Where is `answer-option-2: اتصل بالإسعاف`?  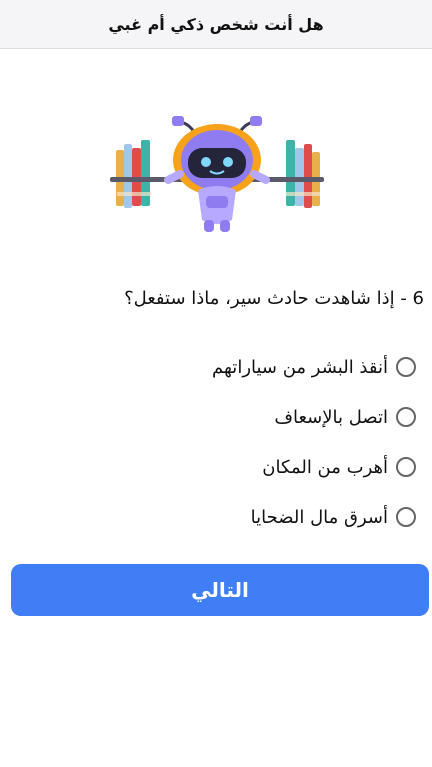 answer-option-2: اتصل بالإسعاف is located at coordinates (226, 417).